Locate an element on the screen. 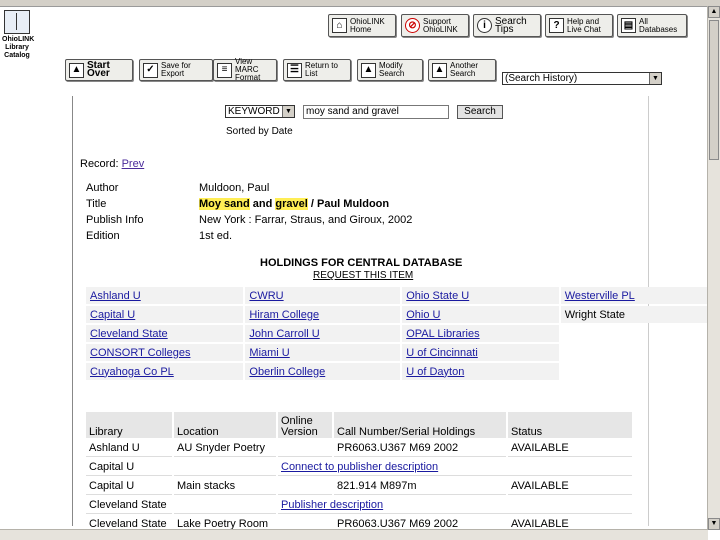 This screenshot has height=540, width=720. column-header: Location is located at coordinates (225, 425).